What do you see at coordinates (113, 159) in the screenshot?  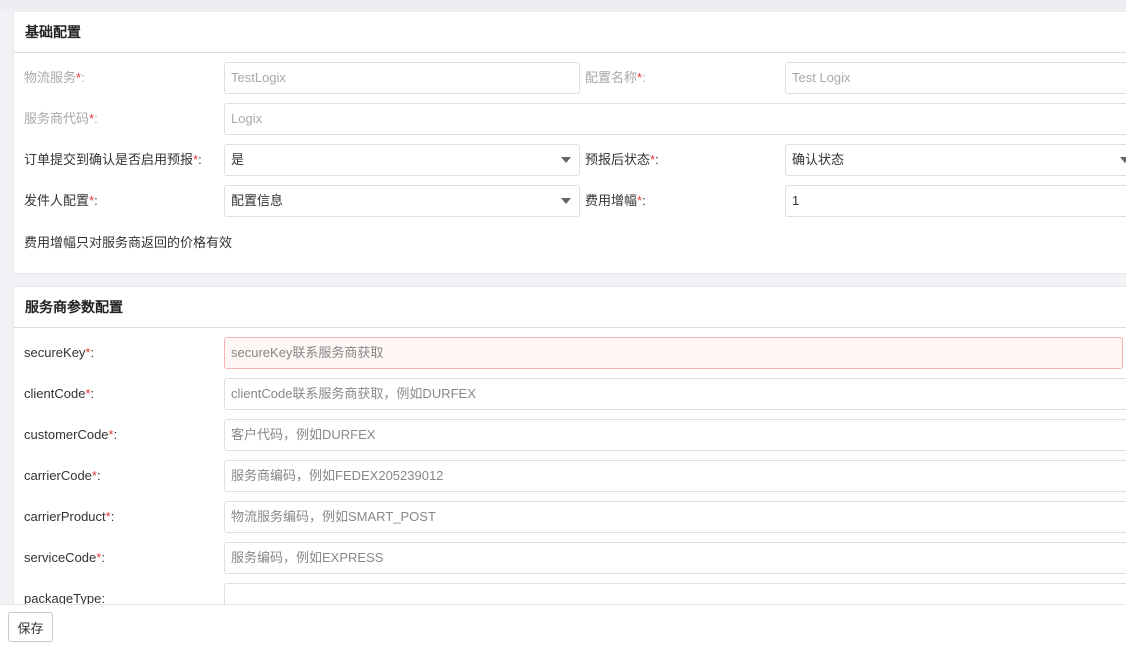 I see `prereport-label: 订单提交到确认是否启用预报*:` at bounding box center [113, 159].